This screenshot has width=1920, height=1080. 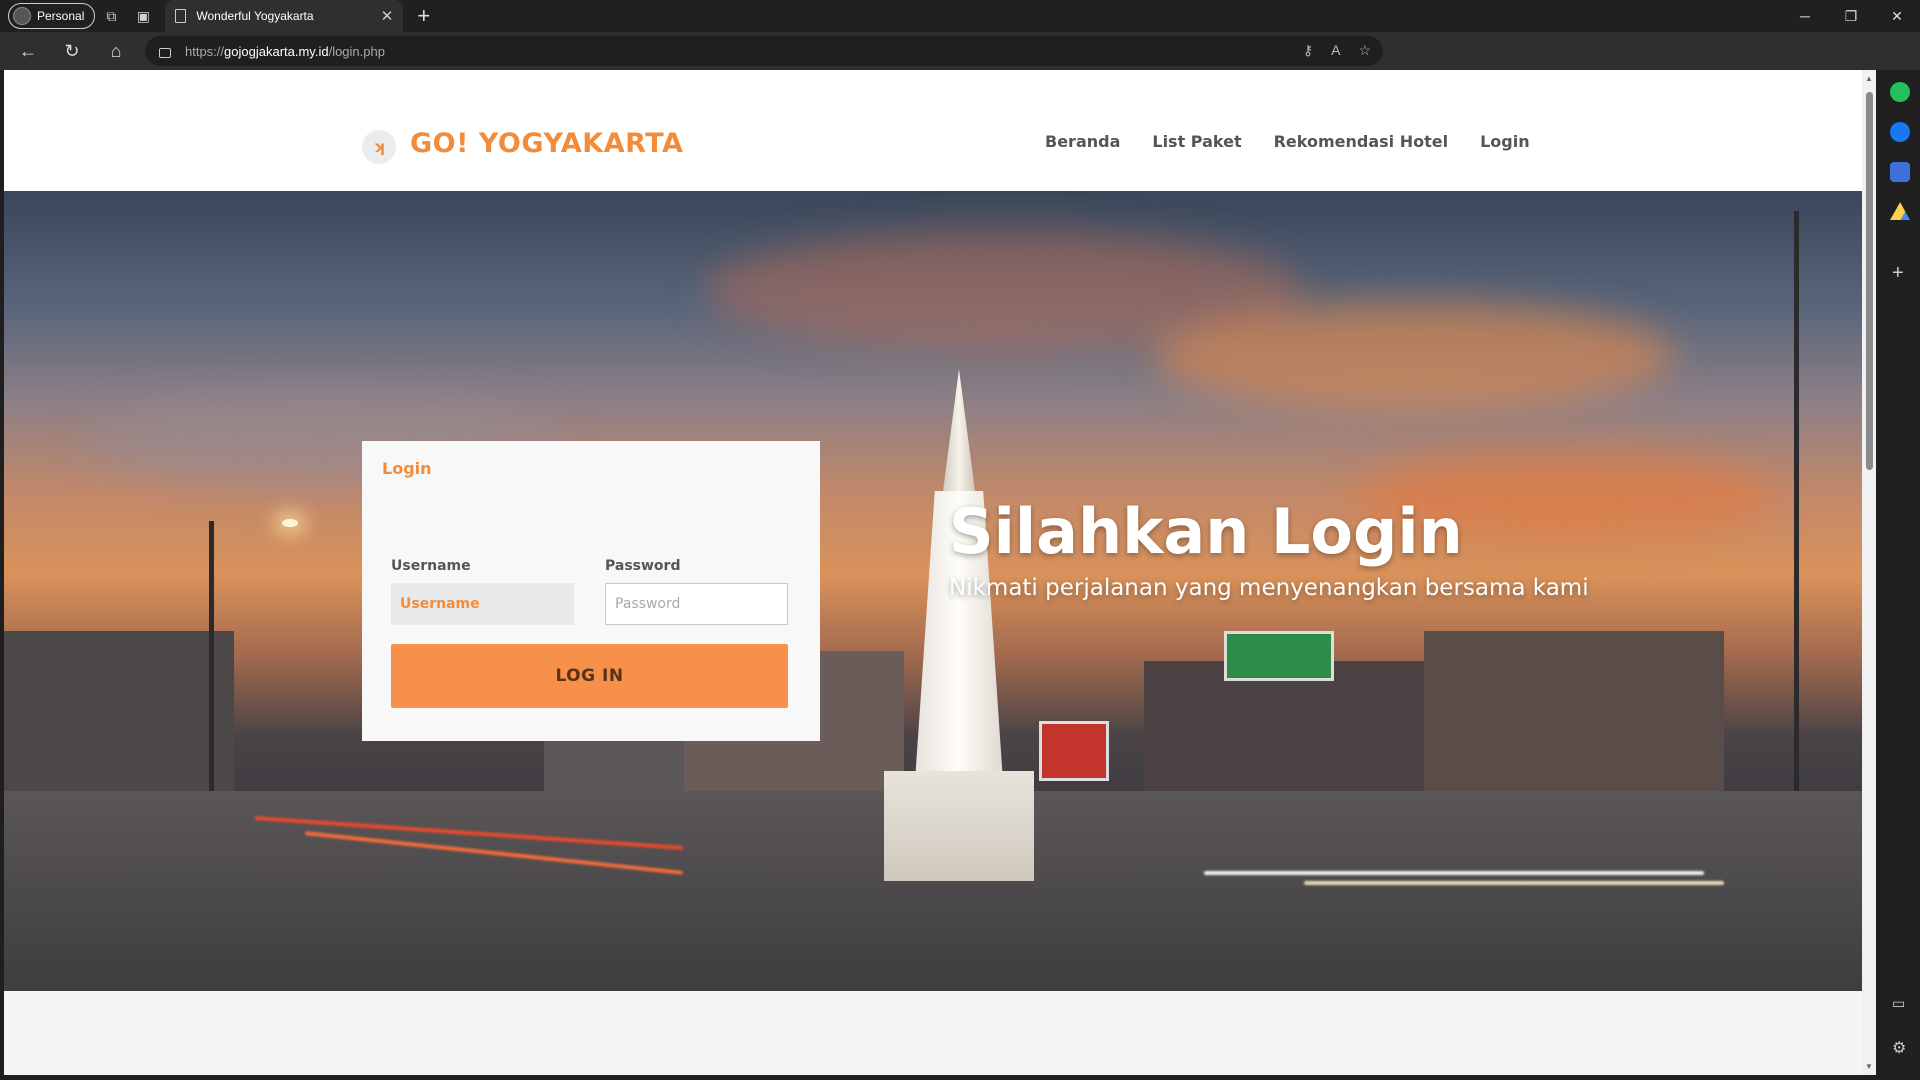 What do you see at coordinates (589, 676) in the screenshot?
I see `login-button: LOG IN` at bounding box center [589, 676].